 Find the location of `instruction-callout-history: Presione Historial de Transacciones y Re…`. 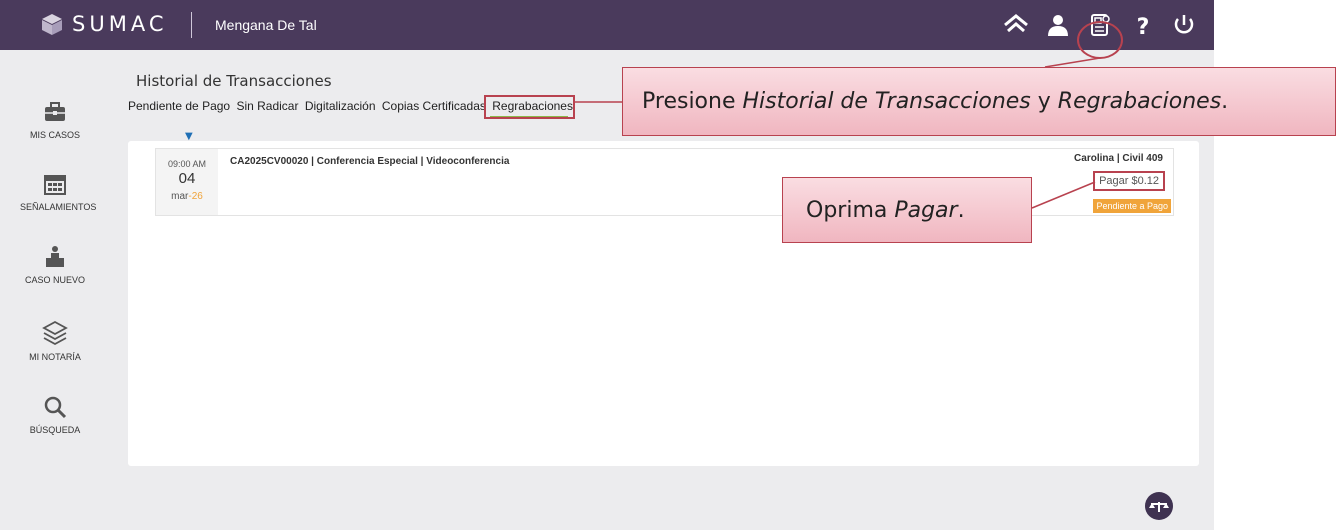

instruction-callout-history: Presione Historial de Transacciones y Re… is located at coordinates (979, 101).